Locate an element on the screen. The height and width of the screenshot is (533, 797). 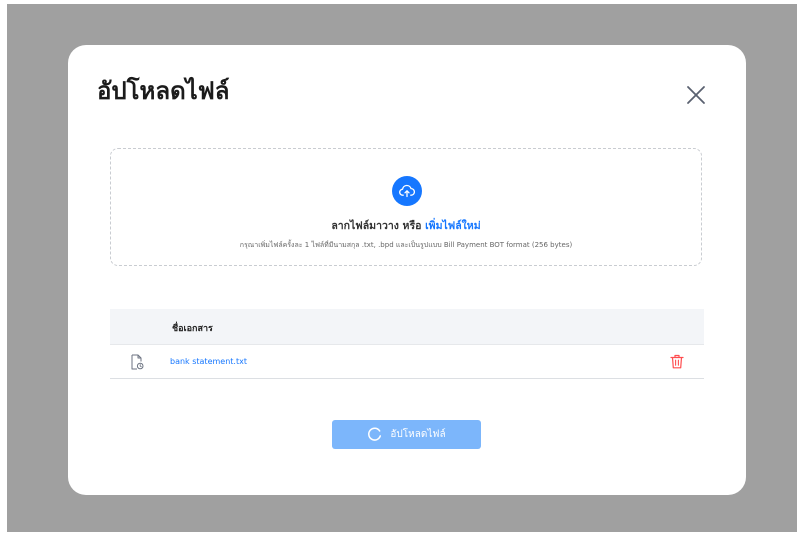
upload-file-button: อัปโหลดไฟล์ is located at coordinates (406, 434).